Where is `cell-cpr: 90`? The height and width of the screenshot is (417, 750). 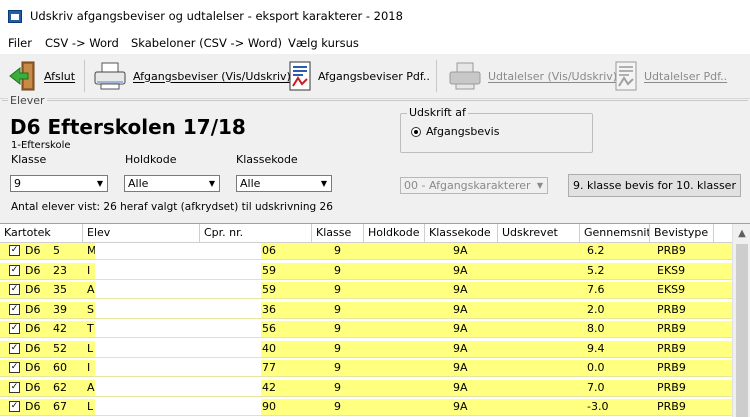
cell-cpr: 90 is located at coordinates (269, 406).